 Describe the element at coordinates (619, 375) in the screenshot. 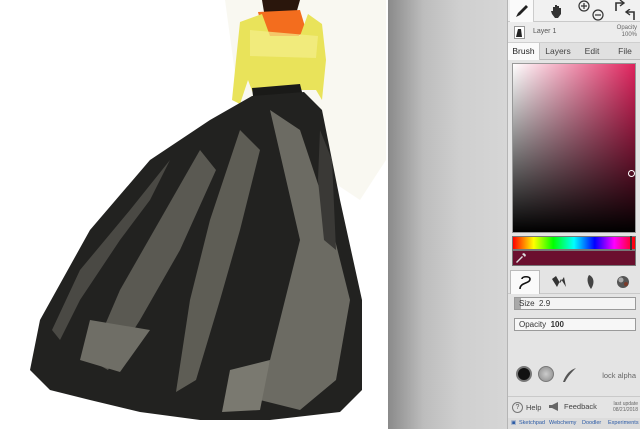

I see `lock-alpha-toggle: lock alpha` at that location.